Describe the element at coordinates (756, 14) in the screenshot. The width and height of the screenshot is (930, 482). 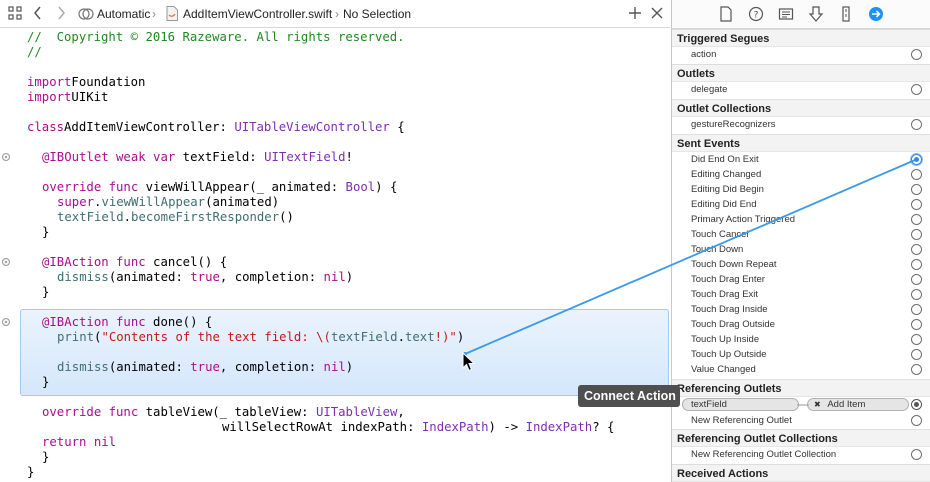
I see `quick-help-icon: ?` at that location.